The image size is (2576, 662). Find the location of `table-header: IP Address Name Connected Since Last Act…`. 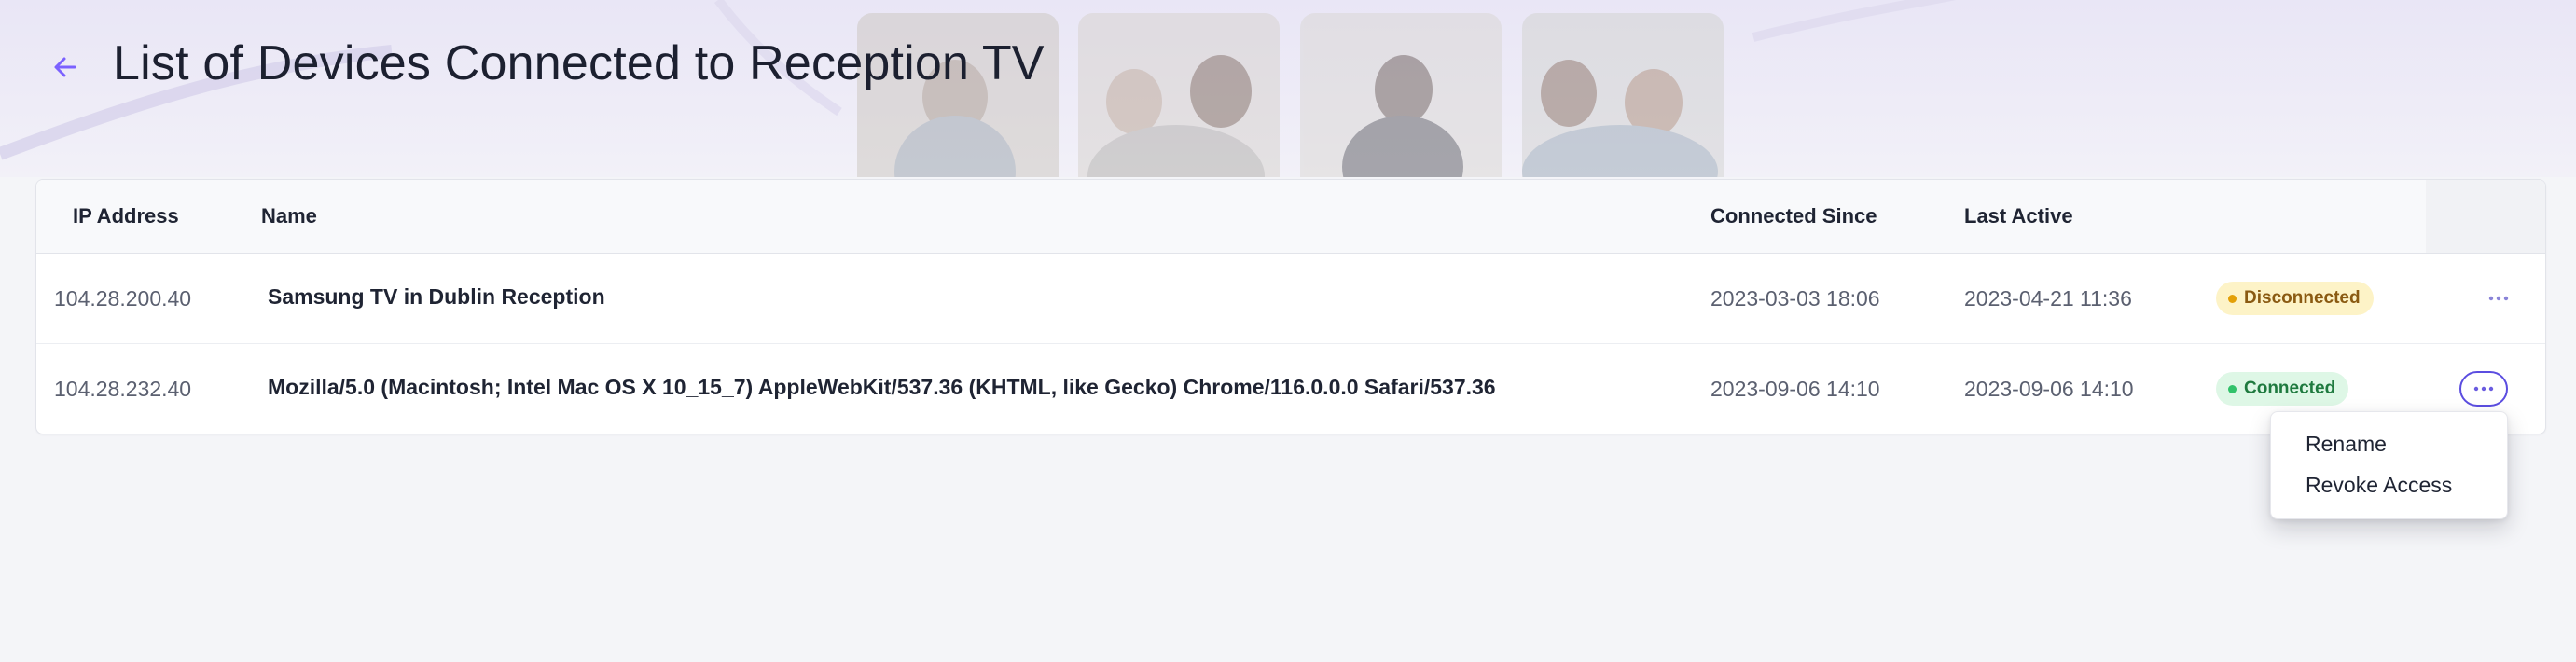

table-header: IP Address Name Connected Since Last Act… is located at coordinates (1290, 217).